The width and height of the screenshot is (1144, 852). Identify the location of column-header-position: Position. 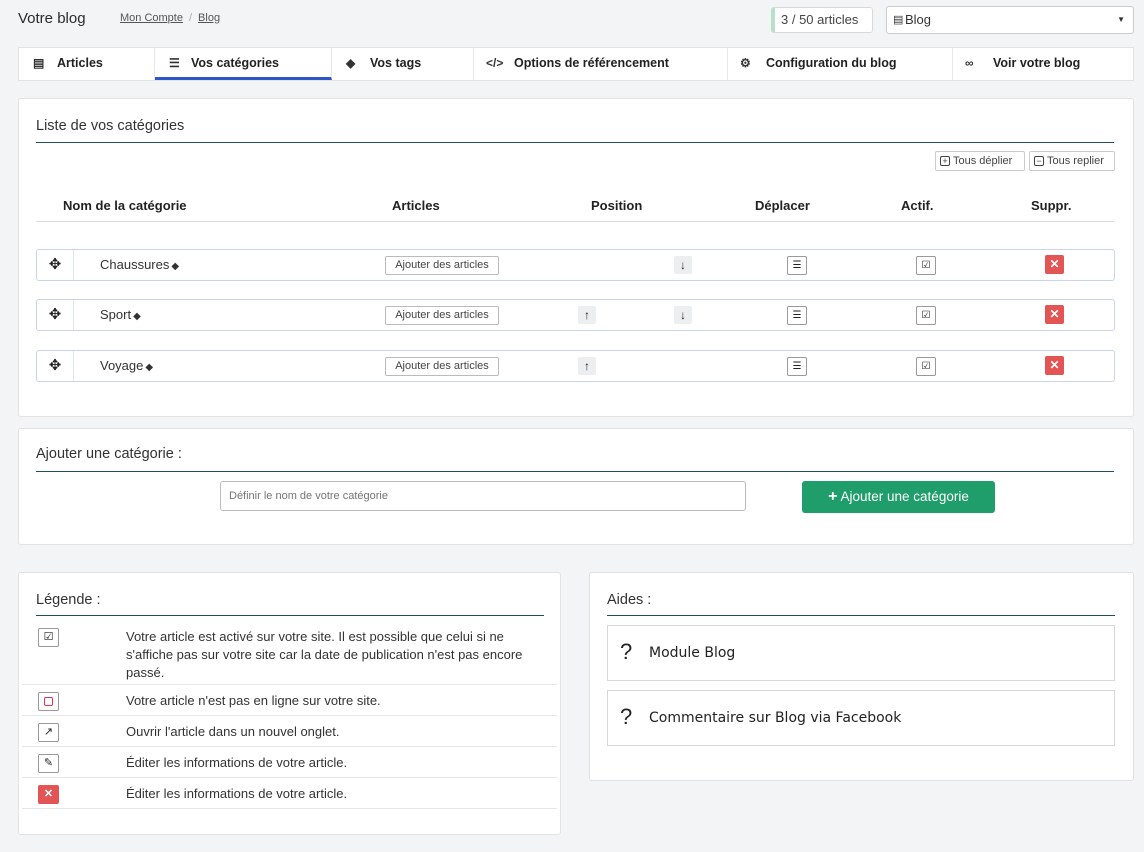
(617, 205).